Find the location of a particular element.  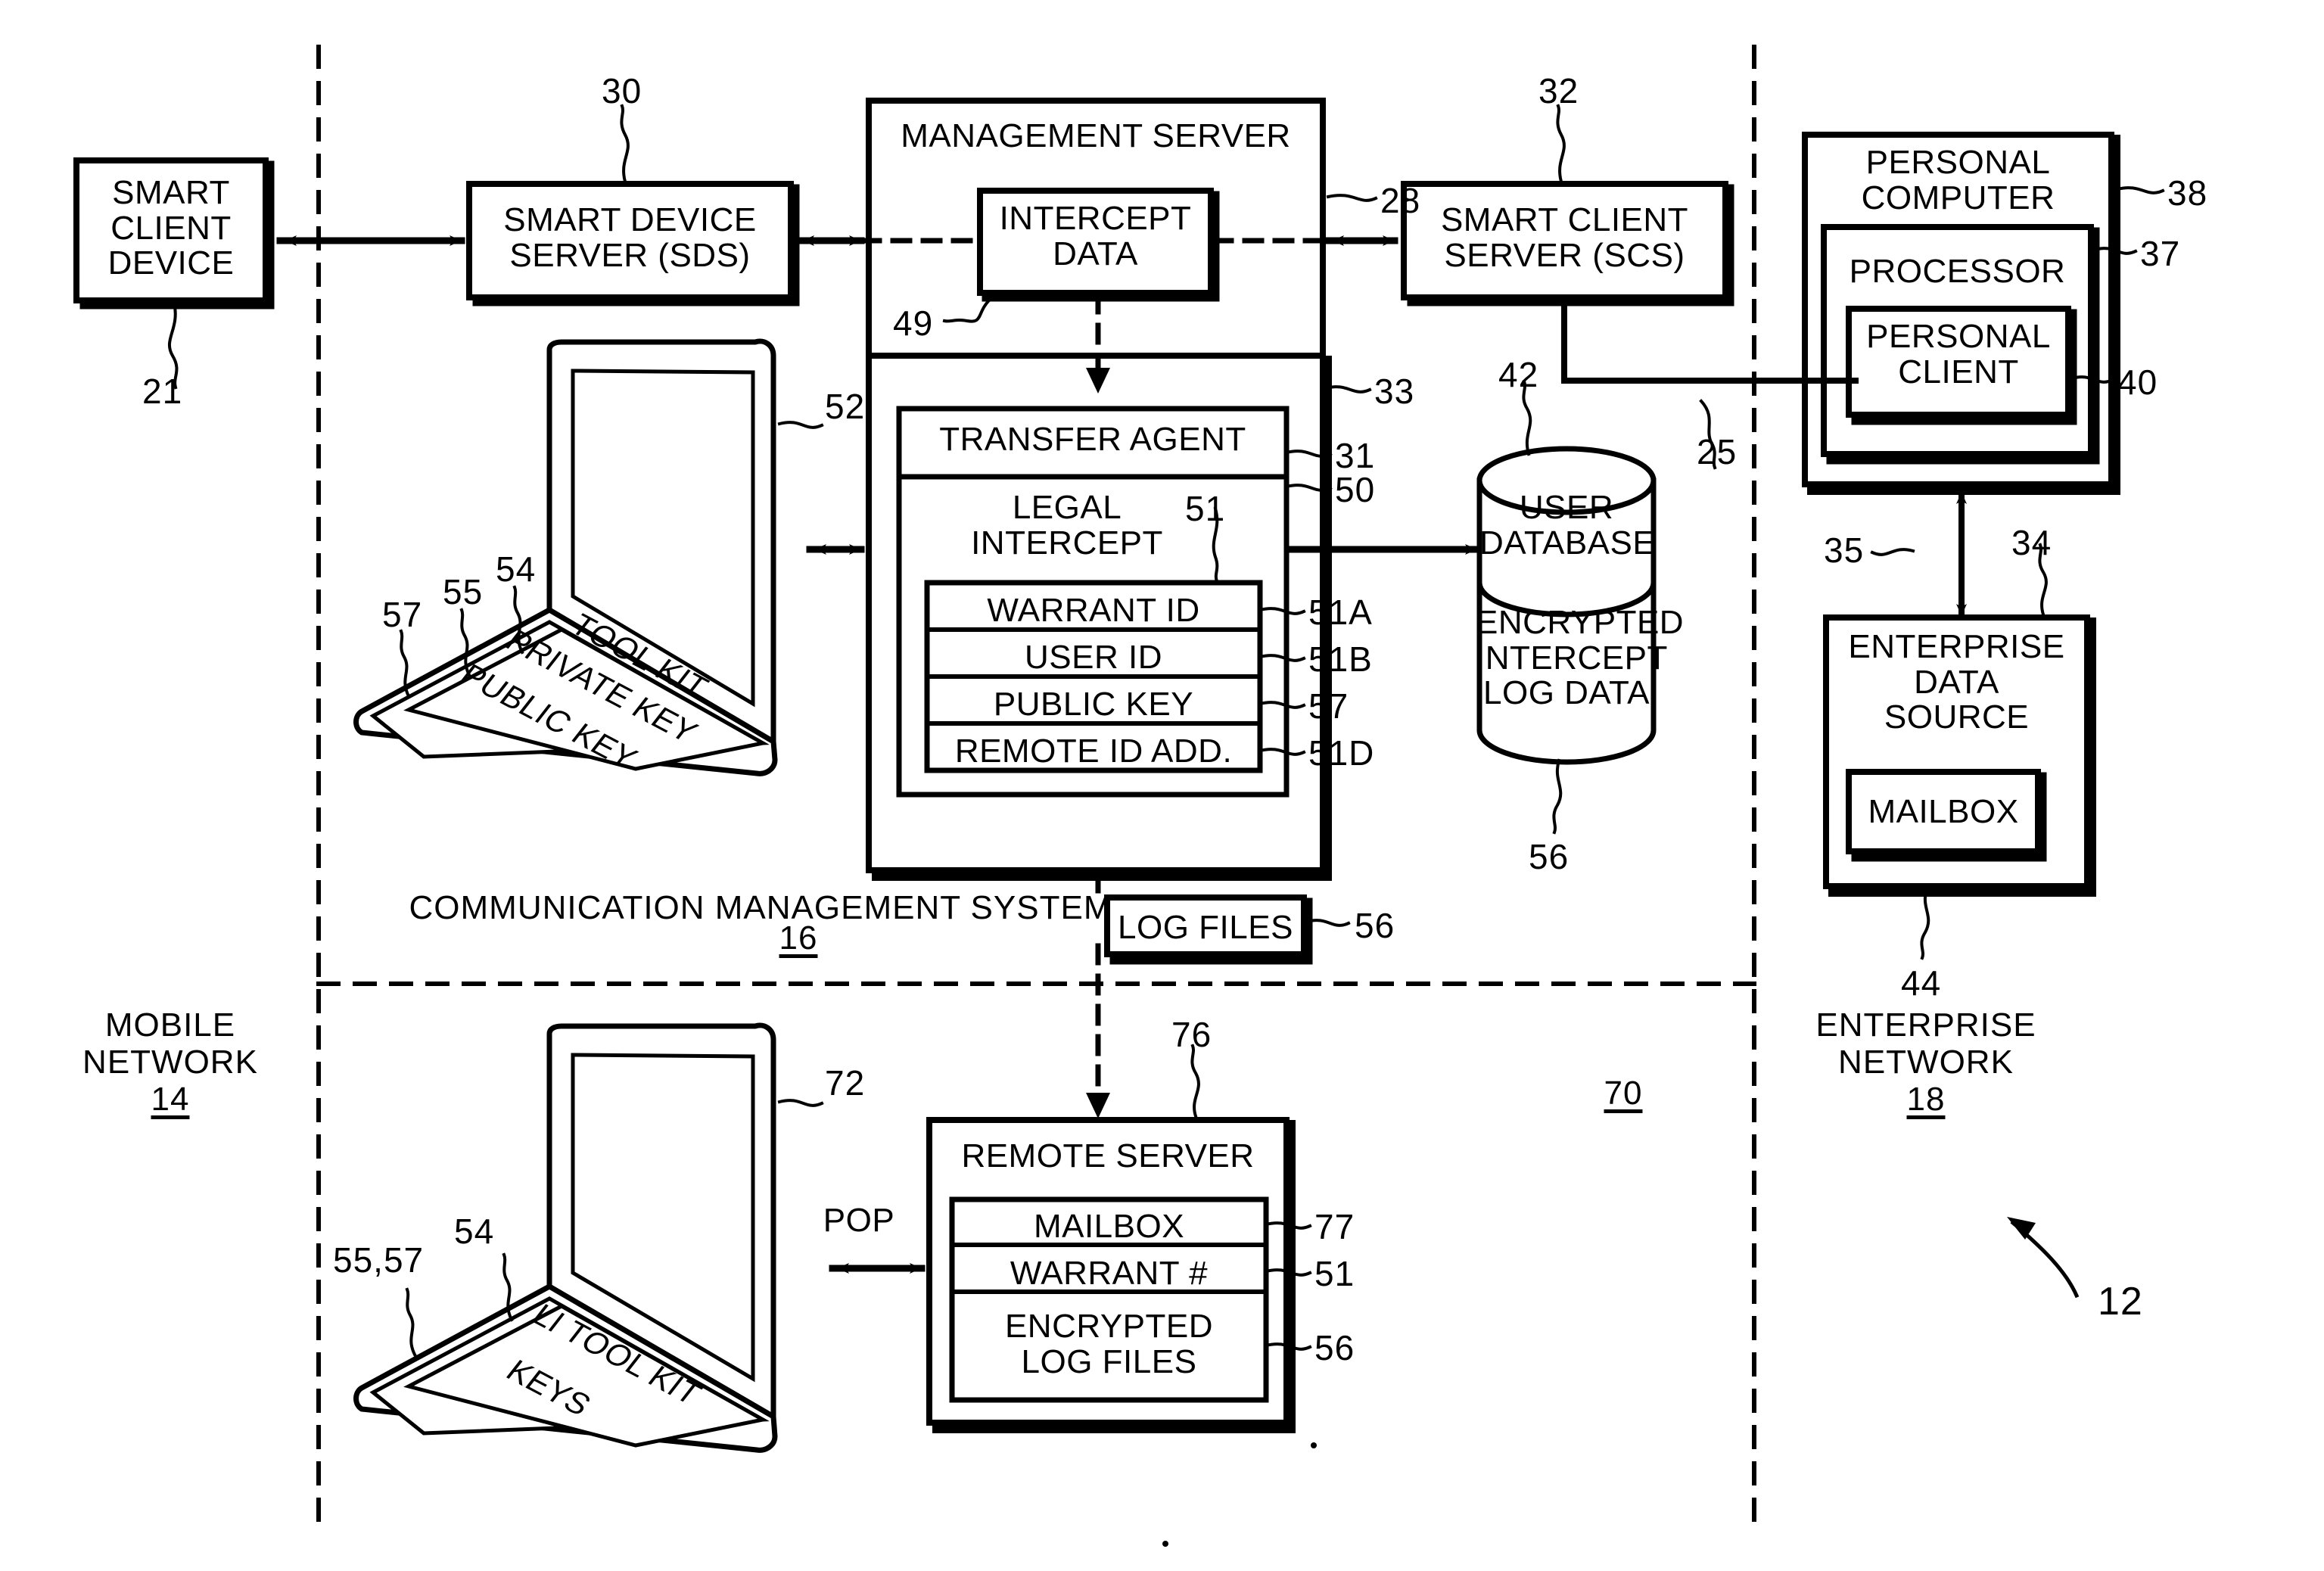

ref-42: 42 is located at coordinates (1519, 374).